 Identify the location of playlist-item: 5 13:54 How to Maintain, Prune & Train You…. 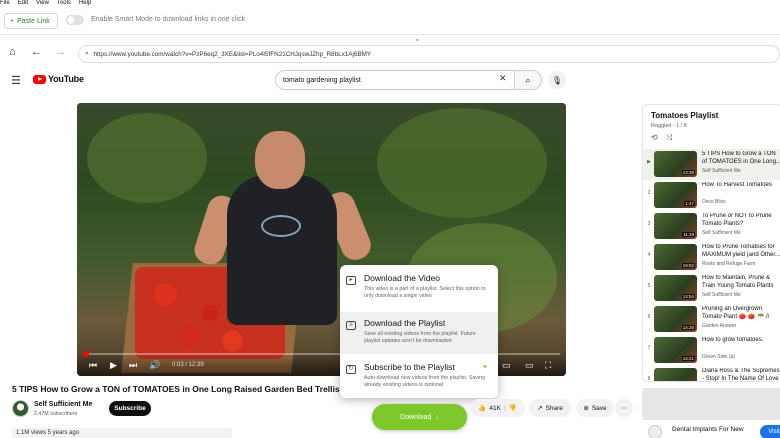
(711, 288).